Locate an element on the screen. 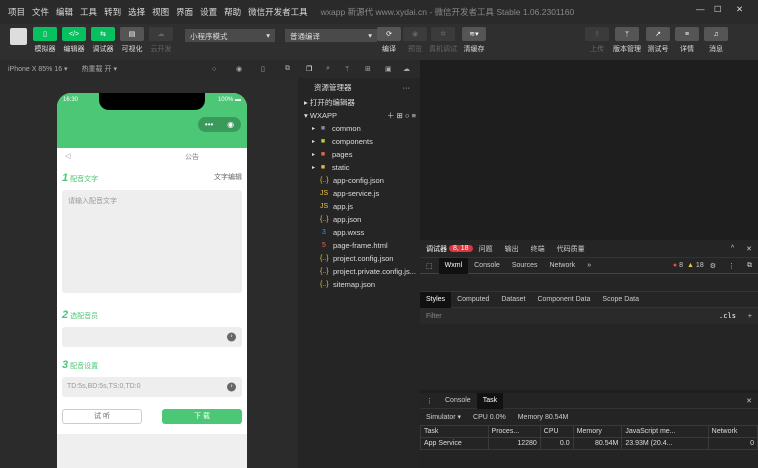  test-account-button: ↗ 测试号 is located at coordinates (658, 40).